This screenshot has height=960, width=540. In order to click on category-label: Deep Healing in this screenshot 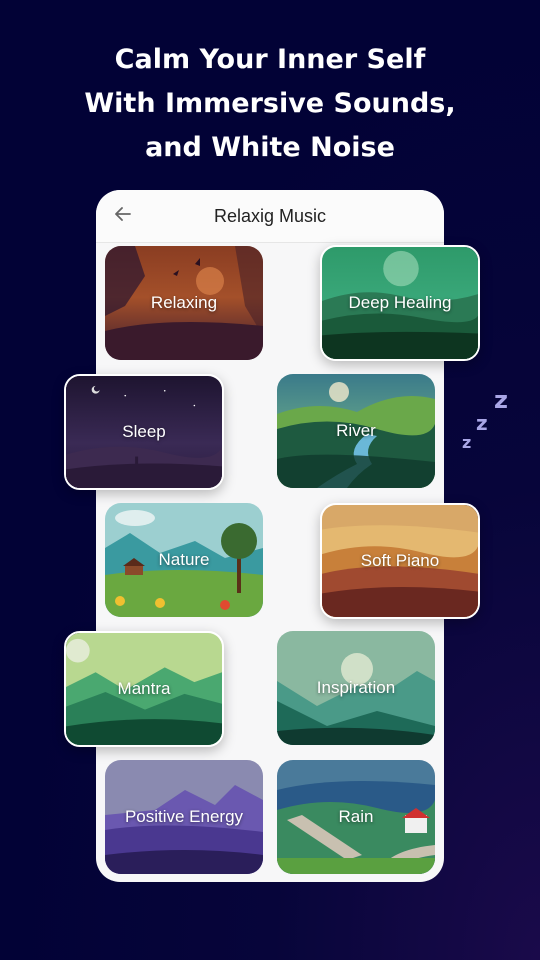, I will do `click(400, 302)`.